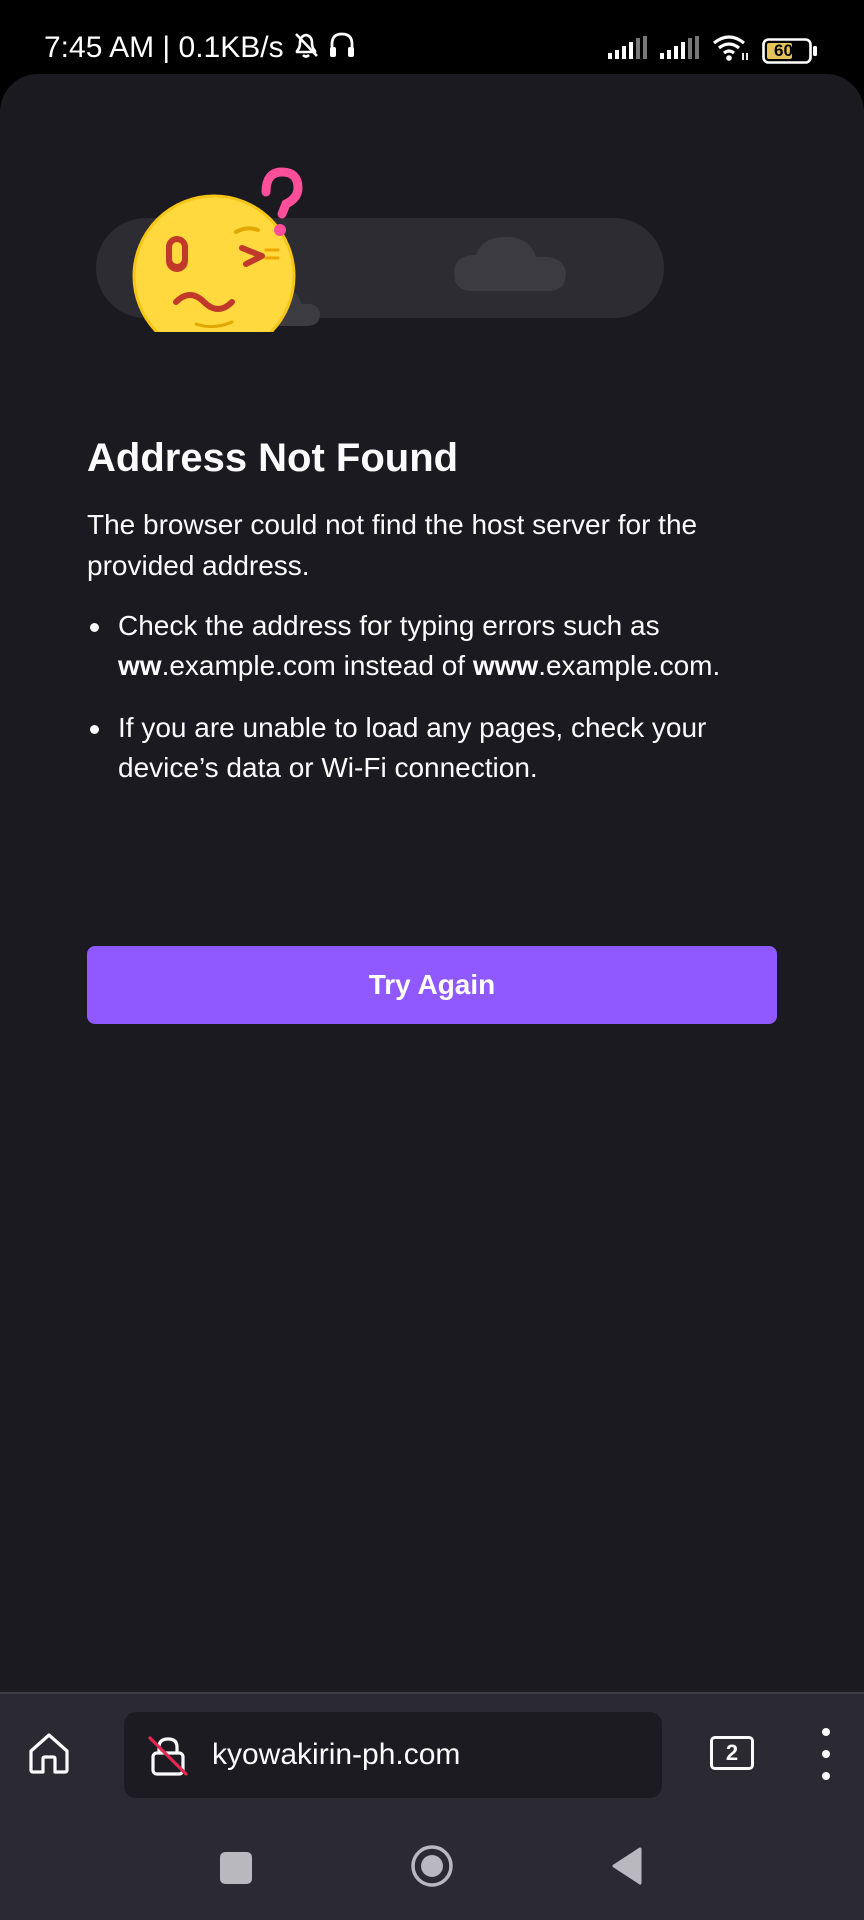 The height and width of the screenshot is (1920, 864). I want to click on home-circle-icon, so click(432, 1866).